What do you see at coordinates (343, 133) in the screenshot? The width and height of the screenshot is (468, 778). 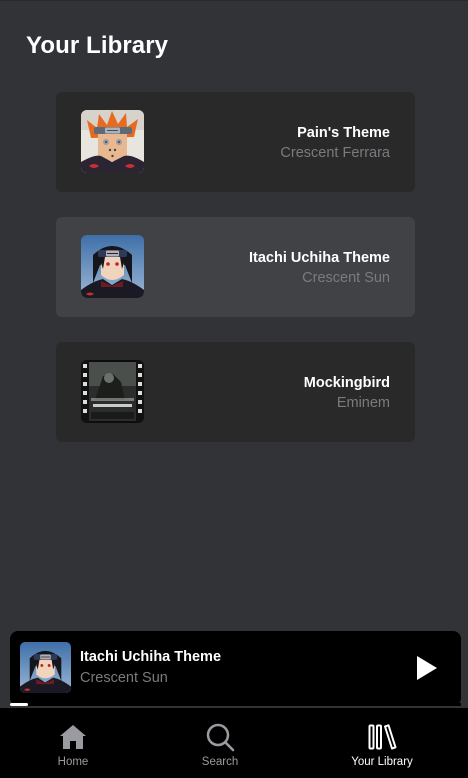 I see `track-title: Pain's Theme` at bounding box center [343, 133].